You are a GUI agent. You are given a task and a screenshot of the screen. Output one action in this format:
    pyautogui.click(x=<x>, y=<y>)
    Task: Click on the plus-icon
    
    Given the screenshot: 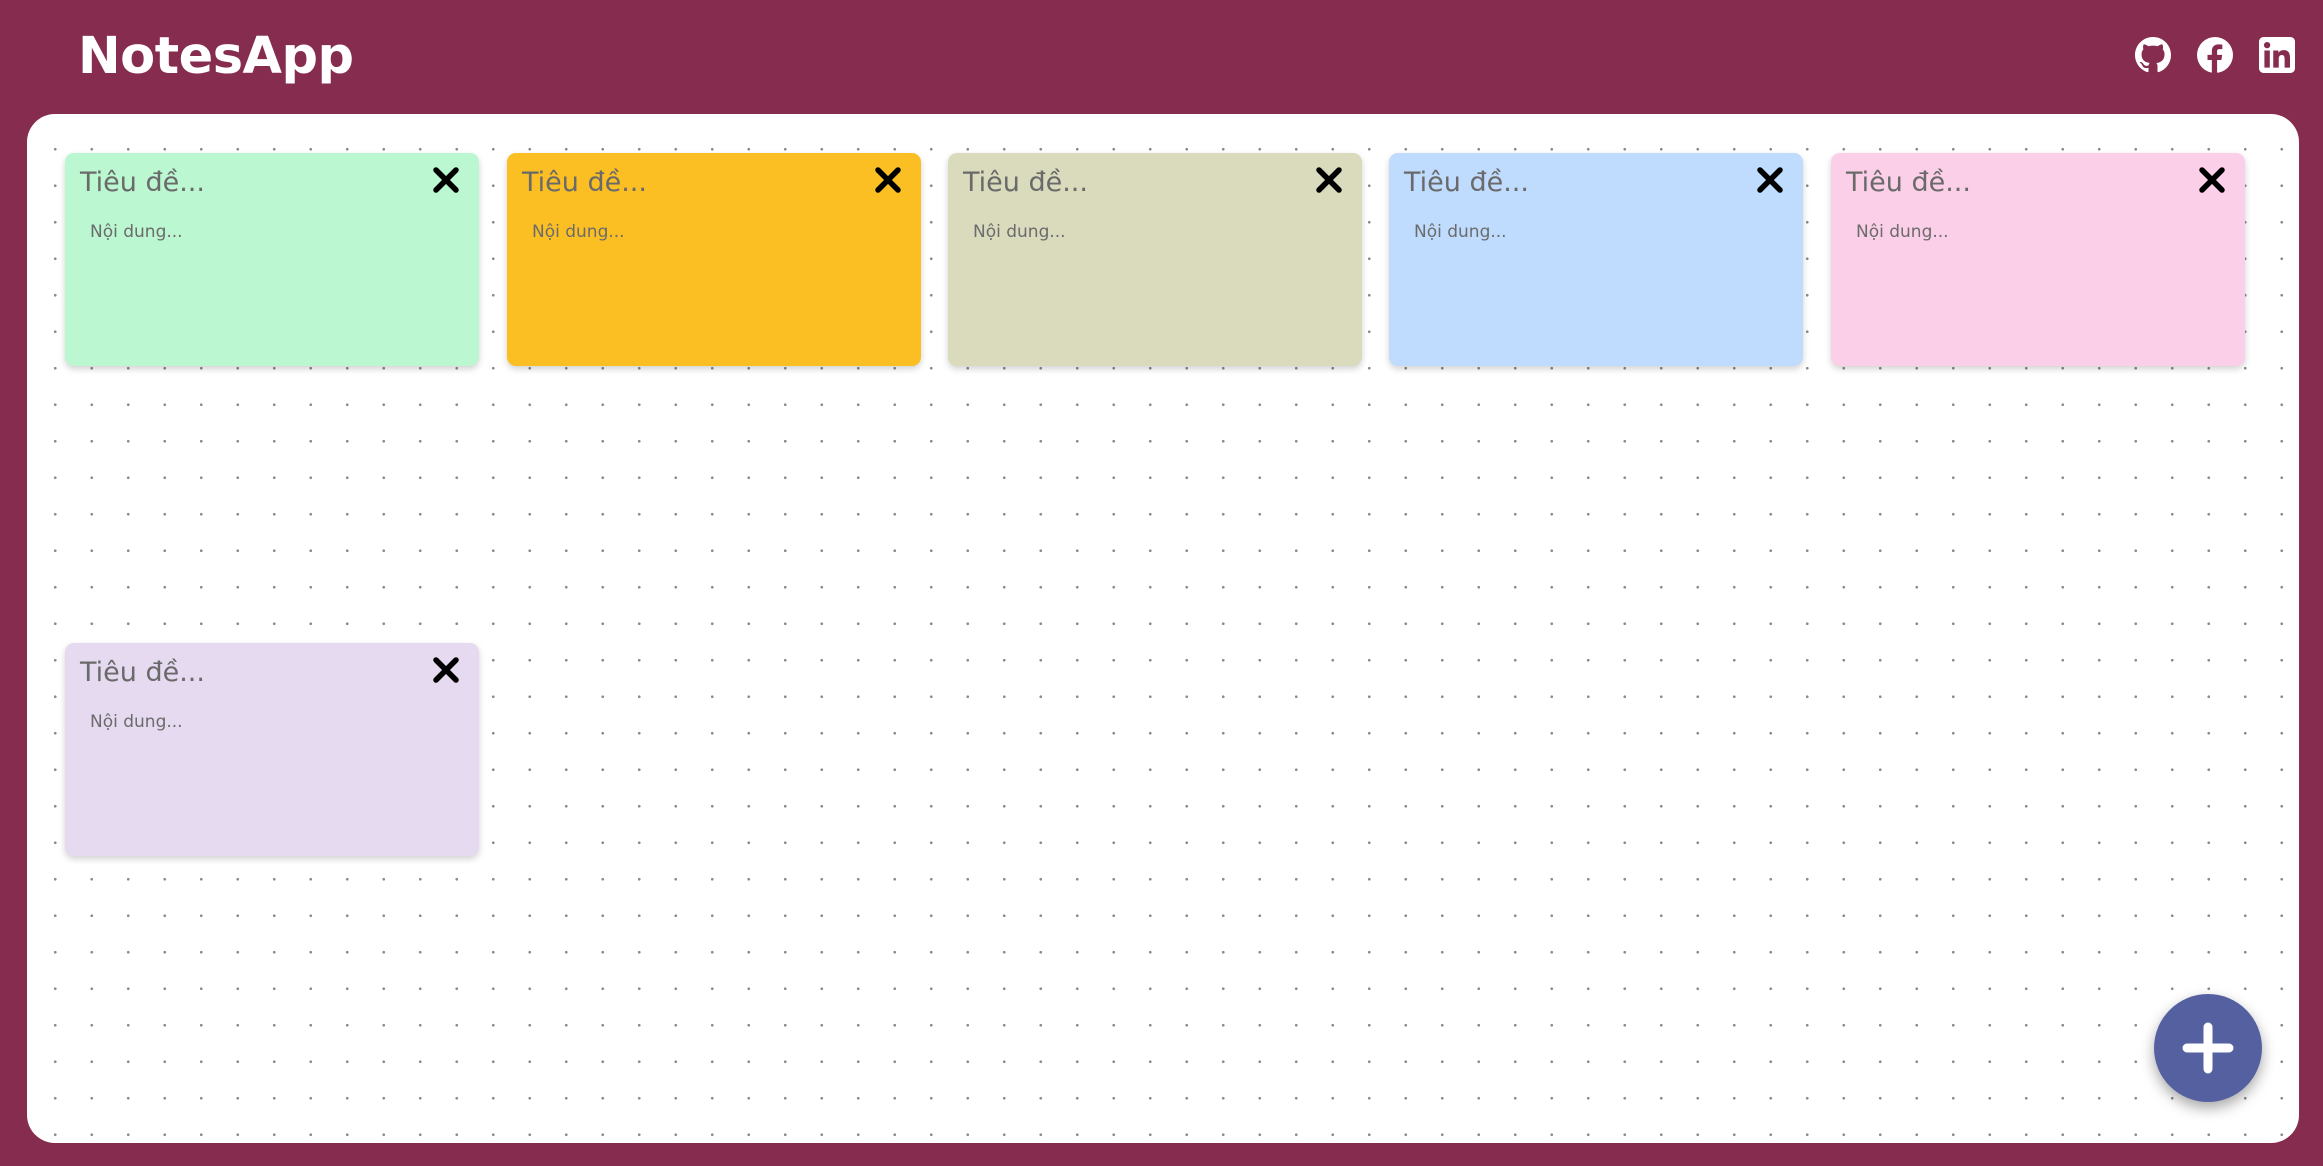 What is the action you would take?
    pyautogui.click(x=2208, y=1048)
    